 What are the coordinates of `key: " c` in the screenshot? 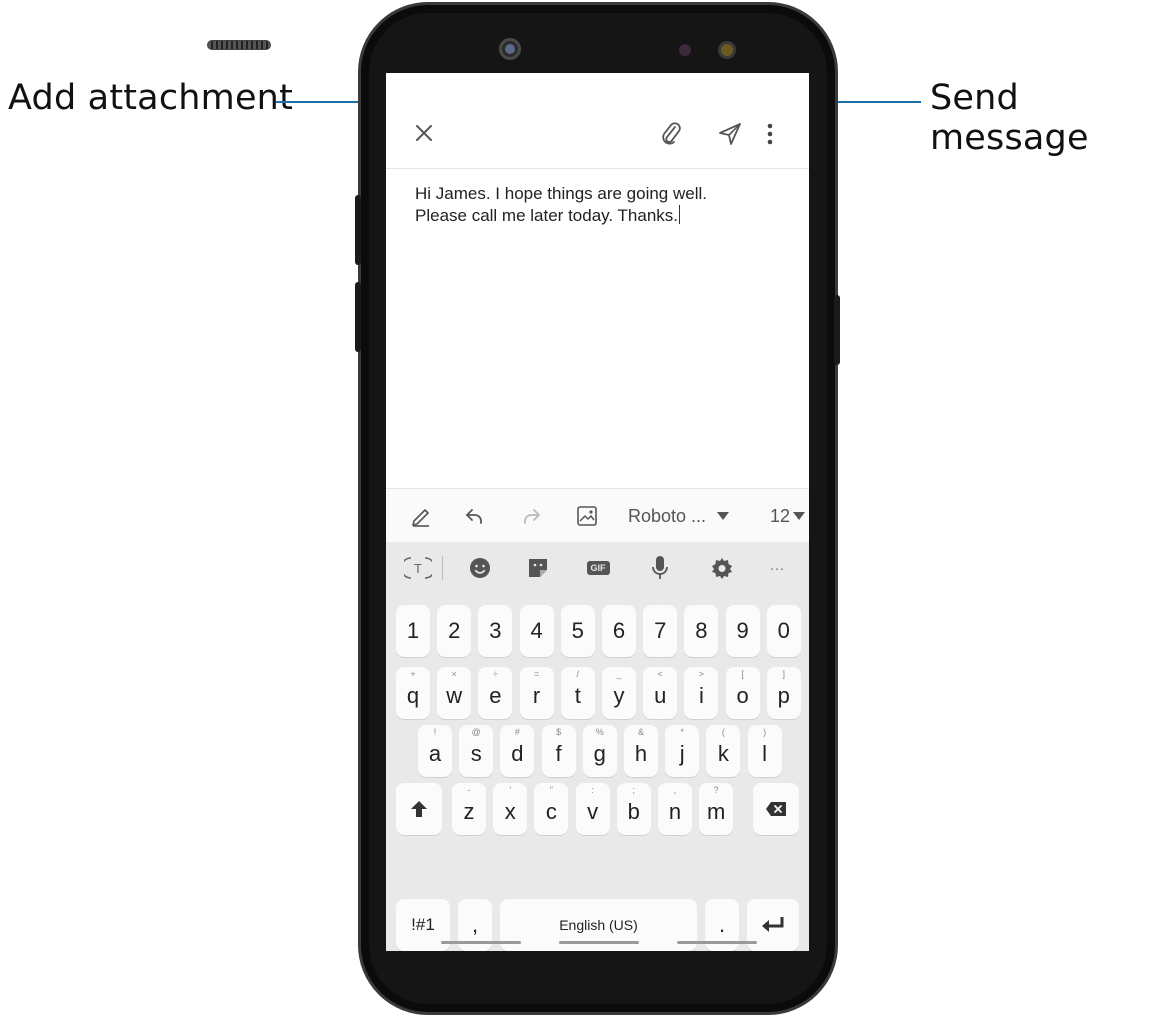 It's located at (551, 809).